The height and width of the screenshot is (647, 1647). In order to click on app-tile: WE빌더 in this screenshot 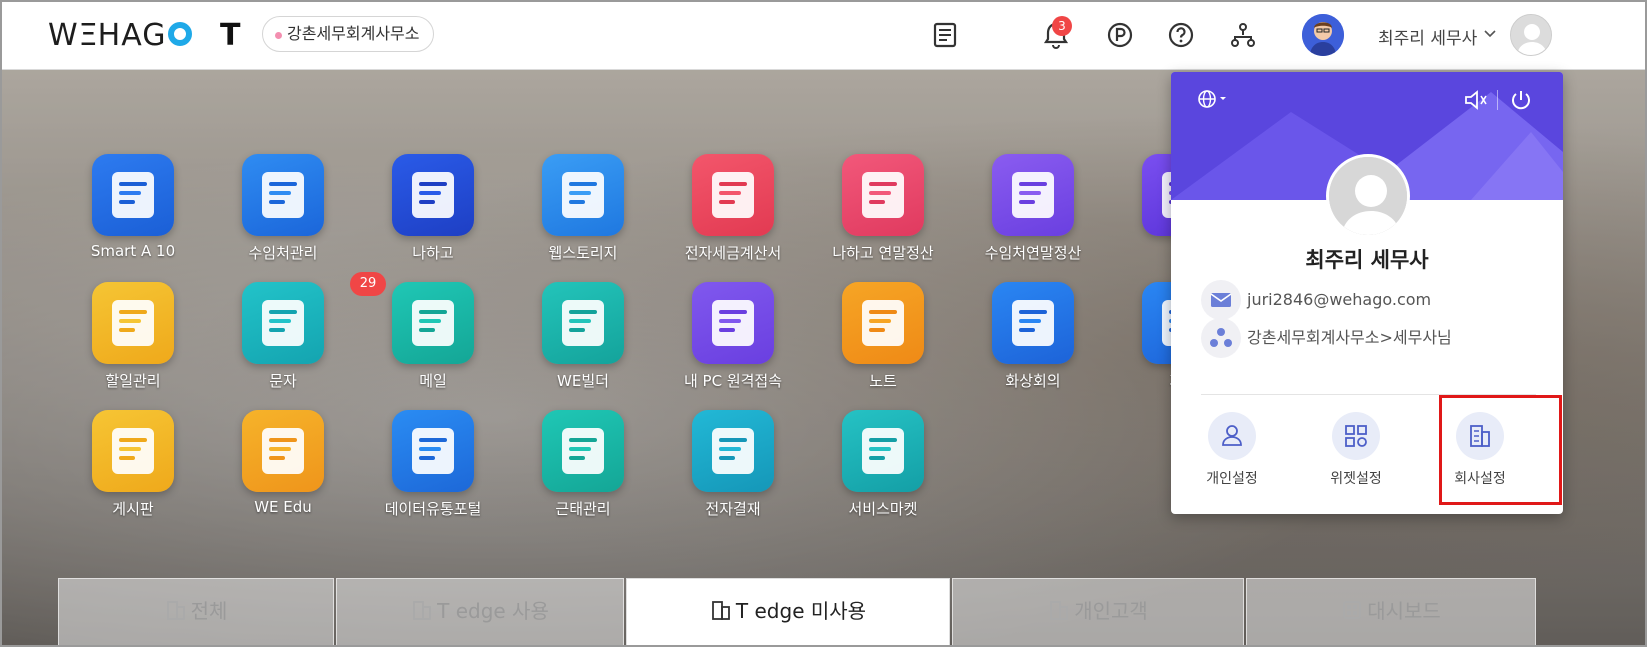, I will do `click(583, 336)`.